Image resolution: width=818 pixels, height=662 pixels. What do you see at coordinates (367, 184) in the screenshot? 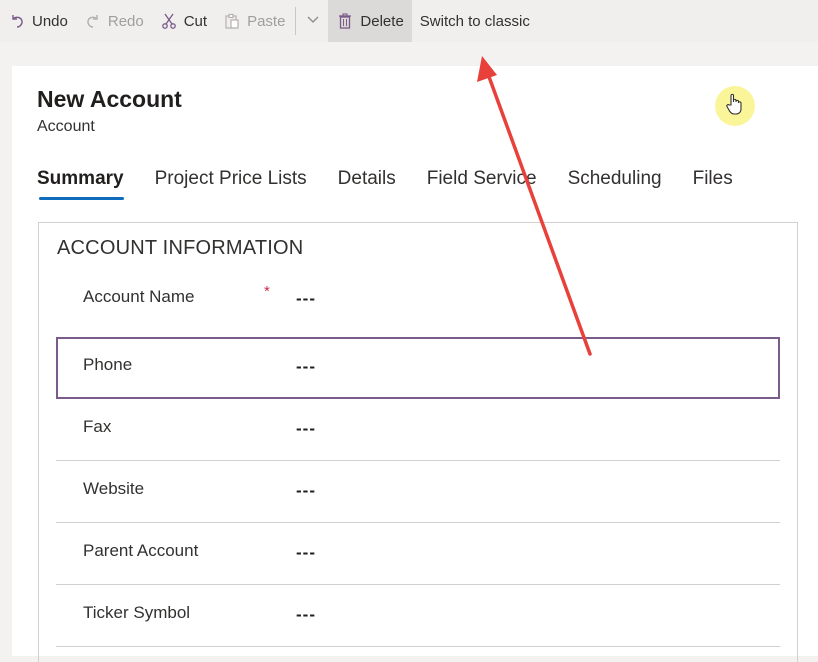
I see `tab-details: Details` at bounding box center [367, 184].